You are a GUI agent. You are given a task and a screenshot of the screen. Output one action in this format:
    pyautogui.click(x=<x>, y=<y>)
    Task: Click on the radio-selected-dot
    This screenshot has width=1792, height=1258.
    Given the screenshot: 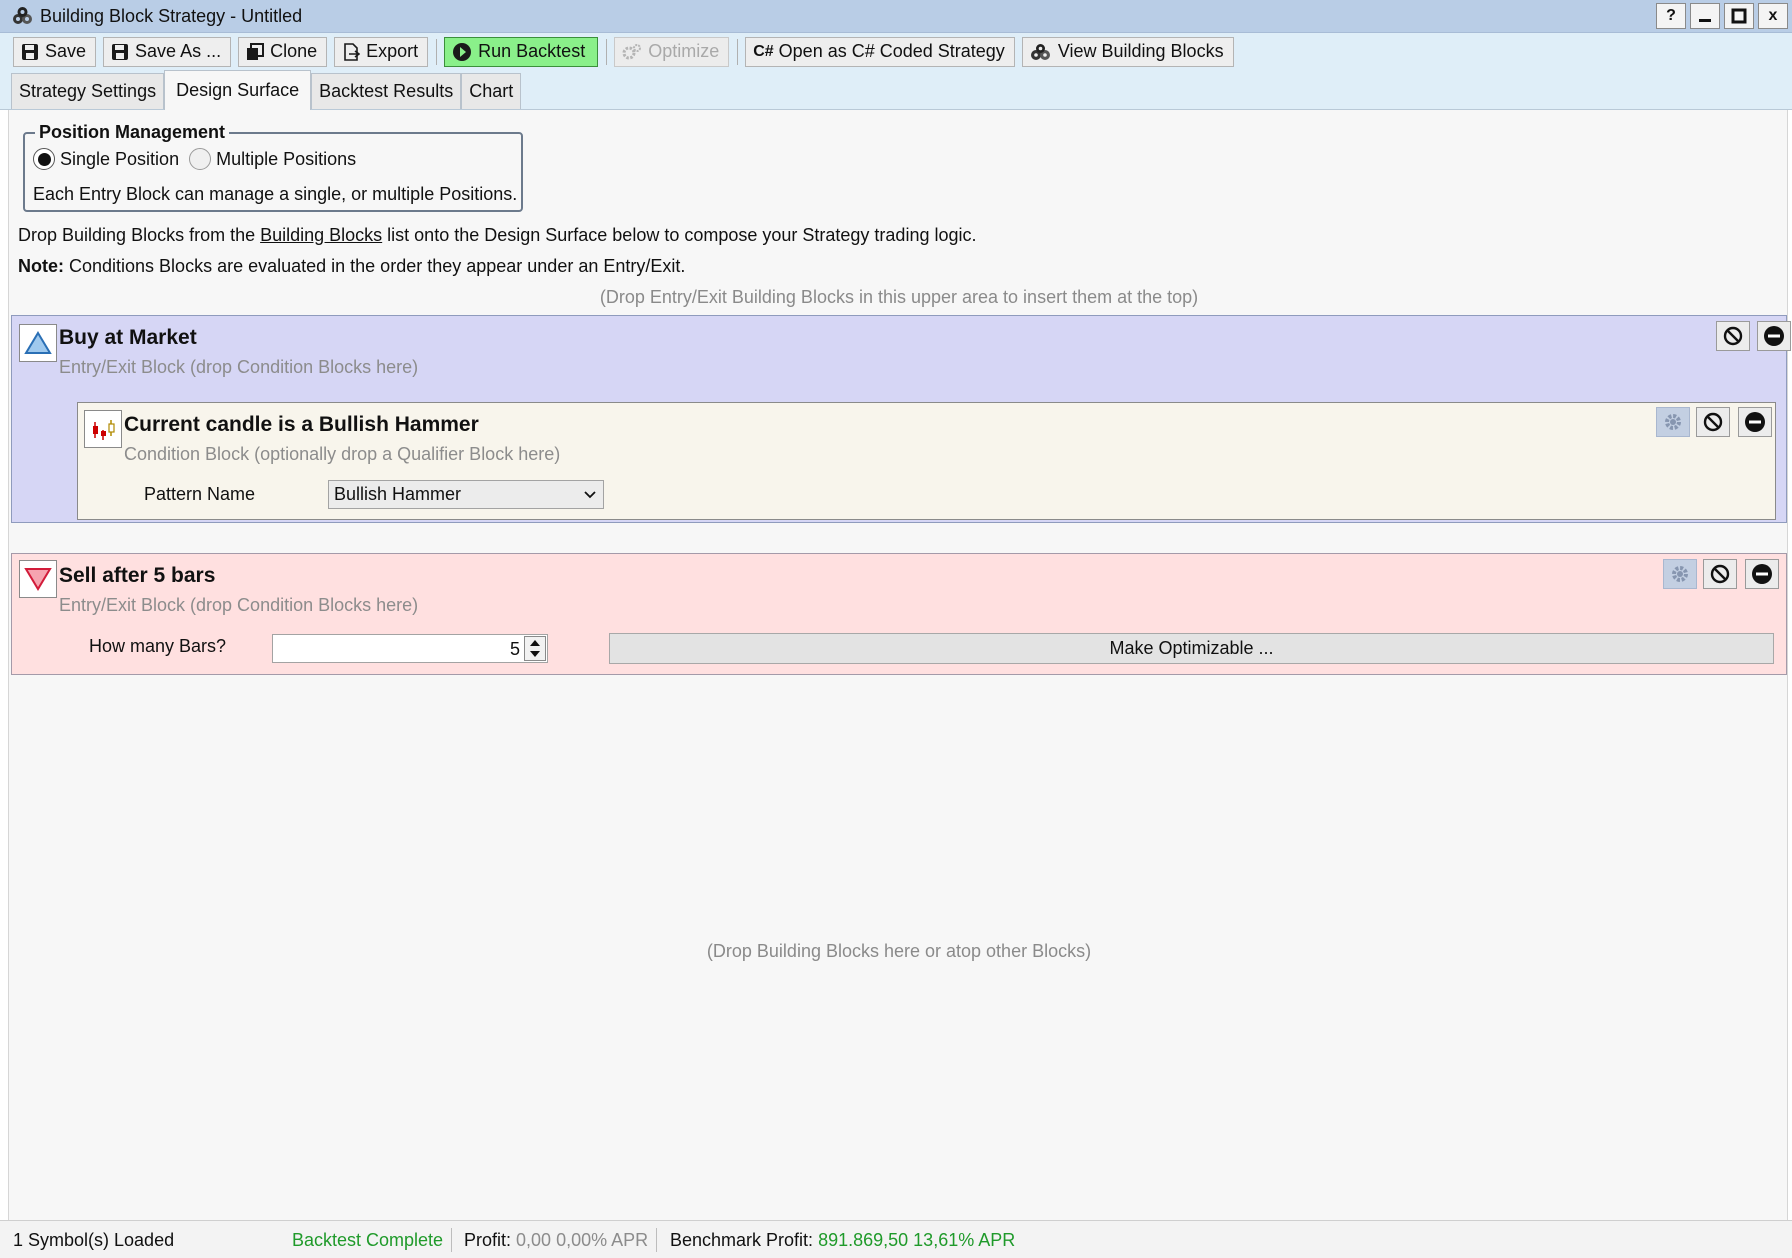 What is the action you would take?
    pyautogui.click(x=44, y=159)
    